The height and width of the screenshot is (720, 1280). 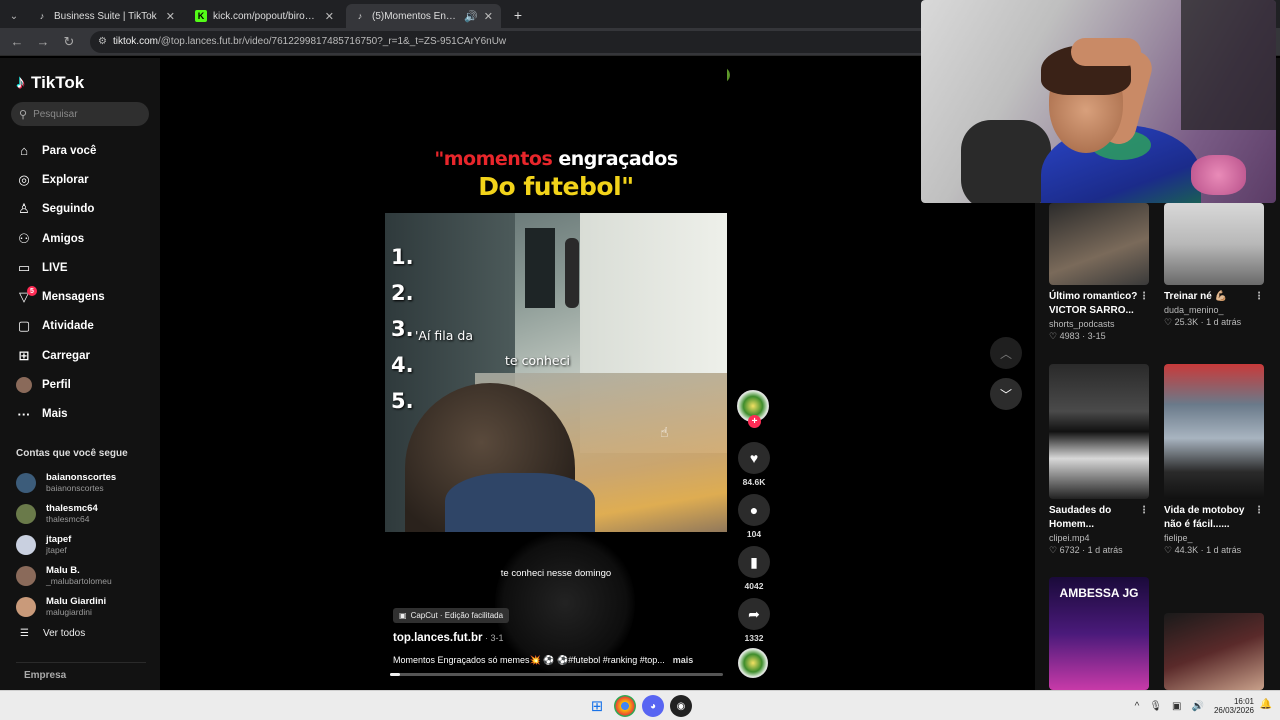 What do you see at coordinates (597, 706) in the screenshot?
I see `windows-start-icon: ⊞` at bounding box center [597, 706].